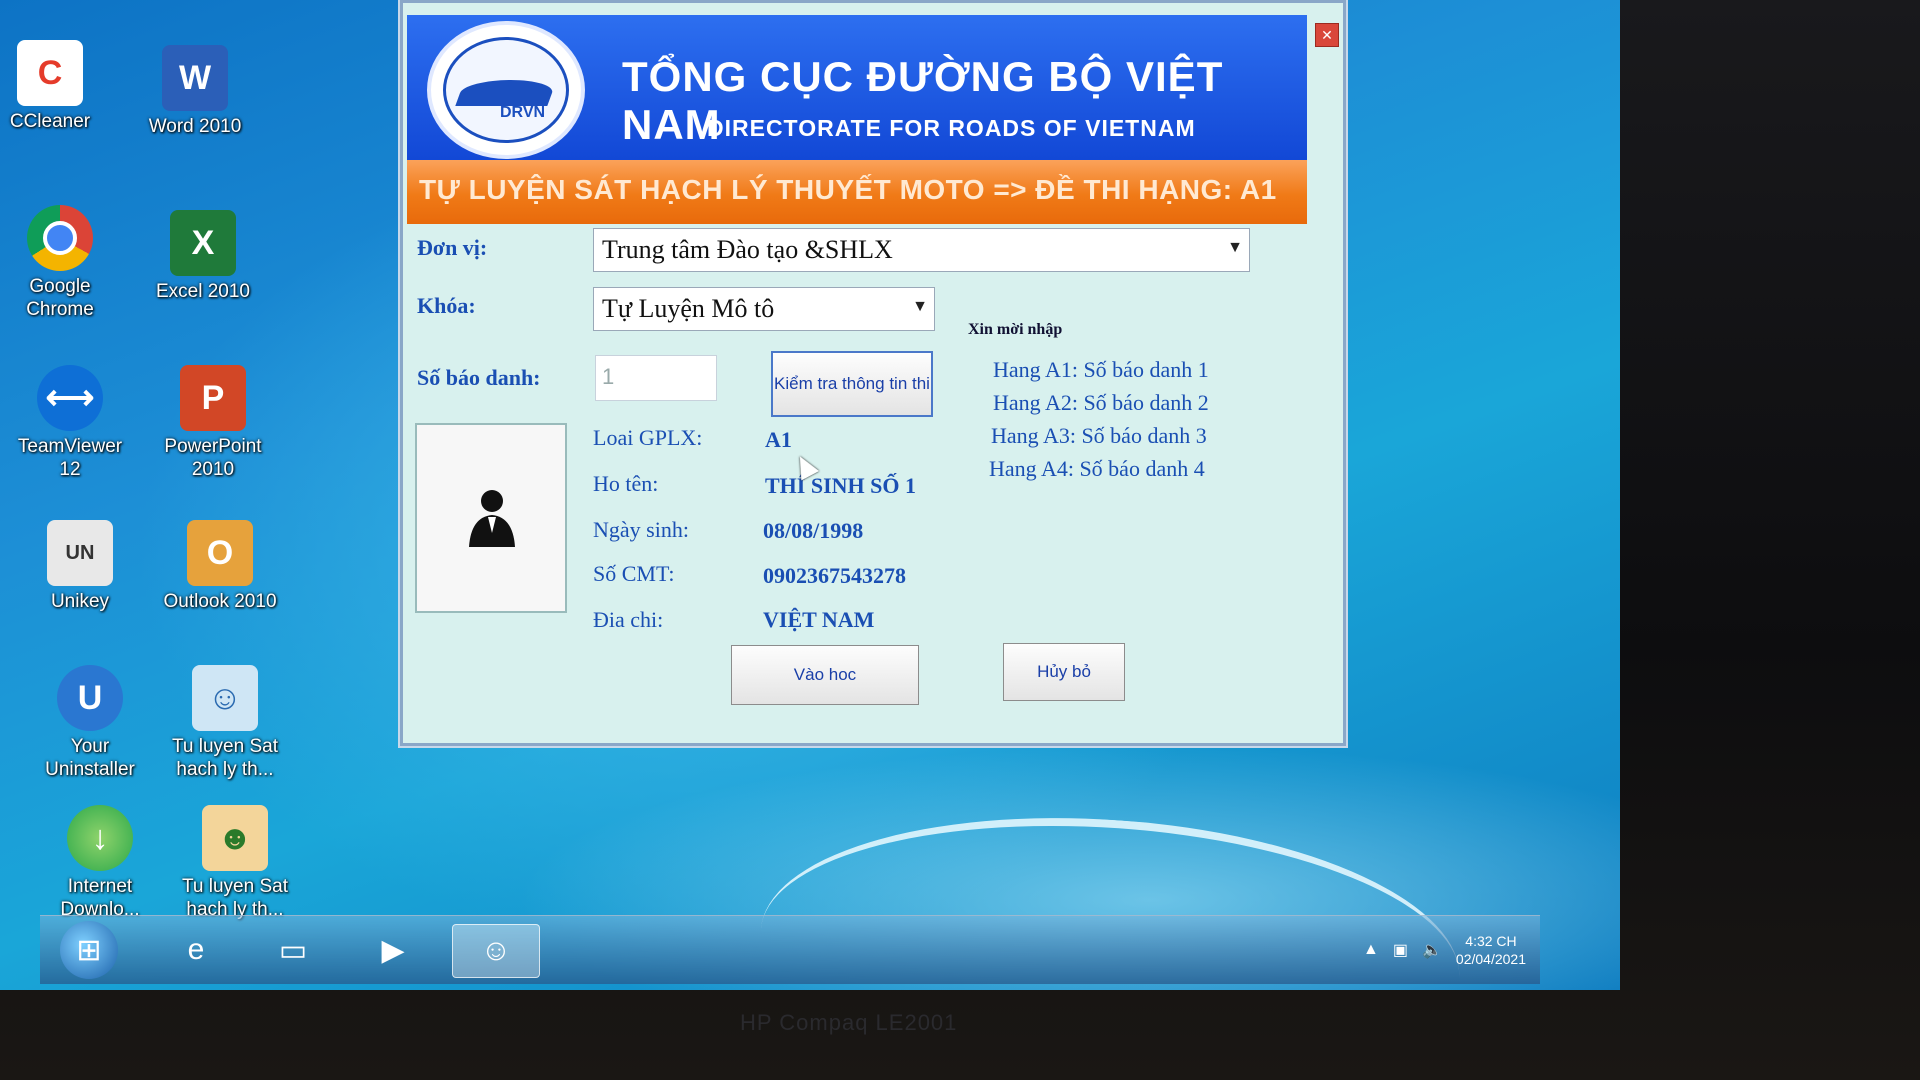 The height and width of the screenshot is (1080, 1920). What do you see at coordinates (764, 309) in the screenshot?
I see `khoa-select: Tự Luyện Mô tô ▼` at bounding box center [764, 309].